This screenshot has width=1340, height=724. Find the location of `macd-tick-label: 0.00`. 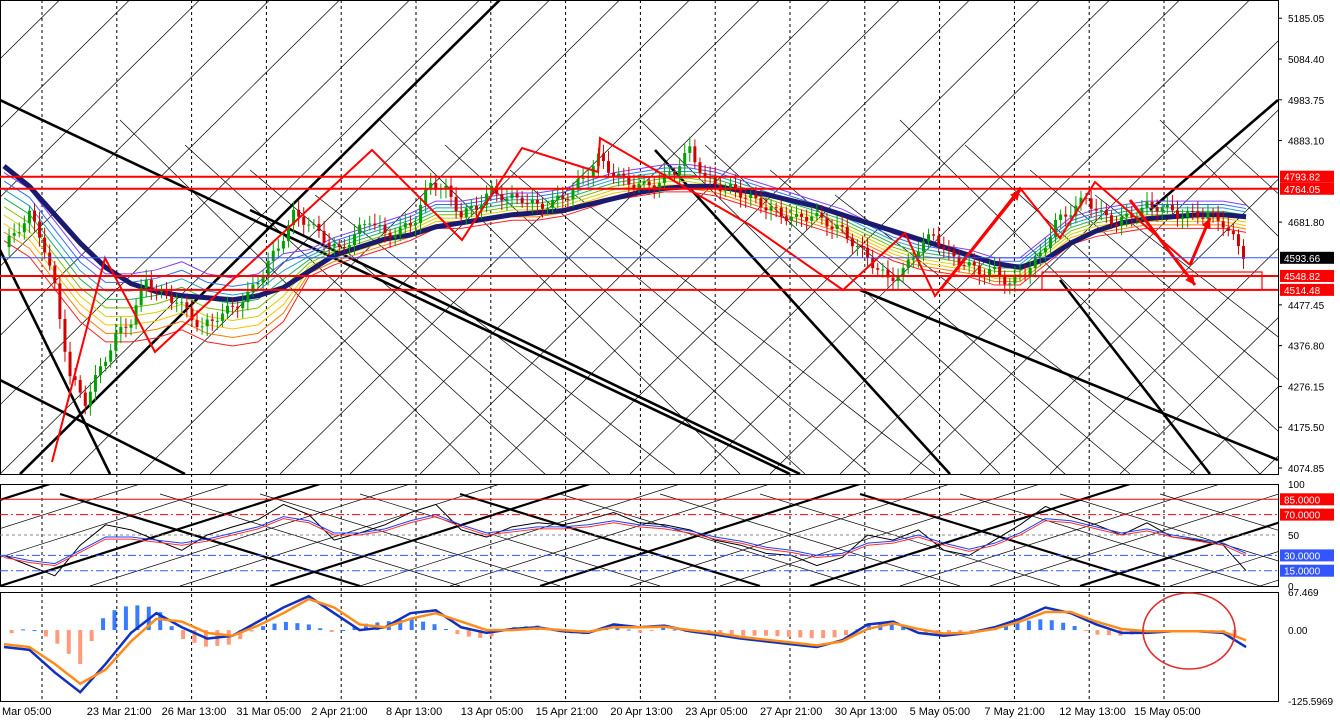

macd-tick-label: 0.00 is located at coordinates (1298, 631).